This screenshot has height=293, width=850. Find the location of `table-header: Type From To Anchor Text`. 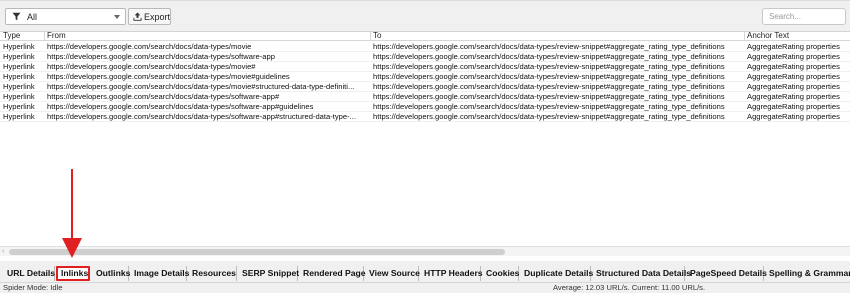

table-header: Type From To Anchor Text is located at coordinates (425, 36).